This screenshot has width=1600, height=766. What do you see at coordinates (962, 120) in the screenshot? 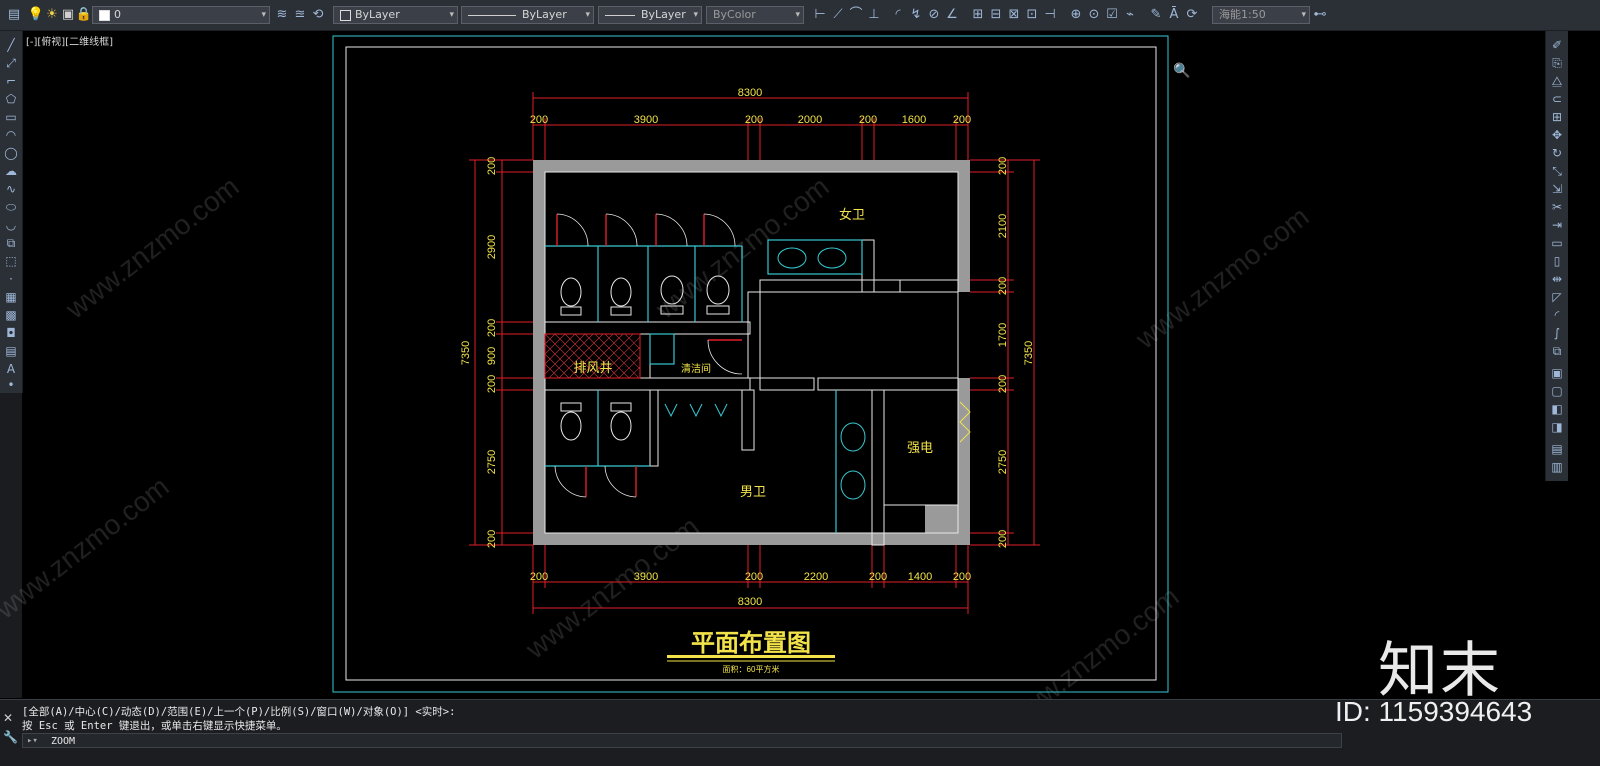
I see `dim-top-6: 200` at bounding box center [962, 120].